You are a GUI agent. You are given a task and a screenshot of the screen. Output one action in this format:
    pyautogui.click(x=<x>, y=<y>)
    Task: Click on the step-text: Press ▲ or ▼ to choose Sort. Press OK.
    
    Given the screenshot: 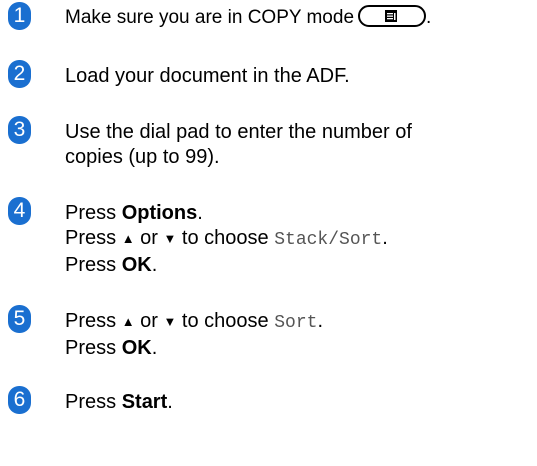 What is the action you would take?
    pyautogui.click(x=194, y=335)
    